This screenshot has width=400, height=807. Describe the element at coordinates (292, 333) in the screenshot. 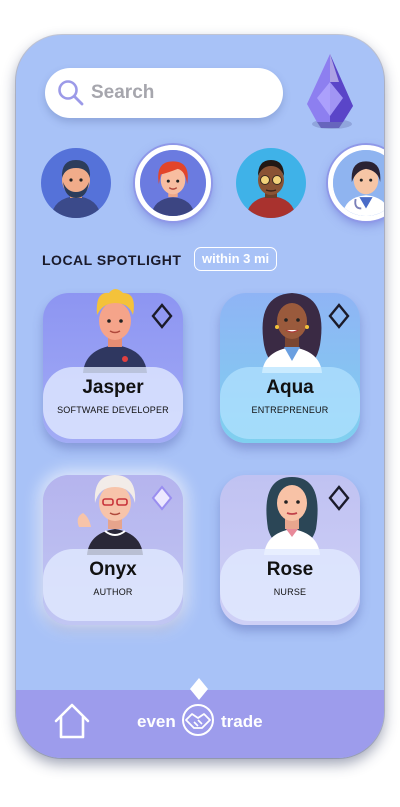

I see `aqua-portrait` at that location.